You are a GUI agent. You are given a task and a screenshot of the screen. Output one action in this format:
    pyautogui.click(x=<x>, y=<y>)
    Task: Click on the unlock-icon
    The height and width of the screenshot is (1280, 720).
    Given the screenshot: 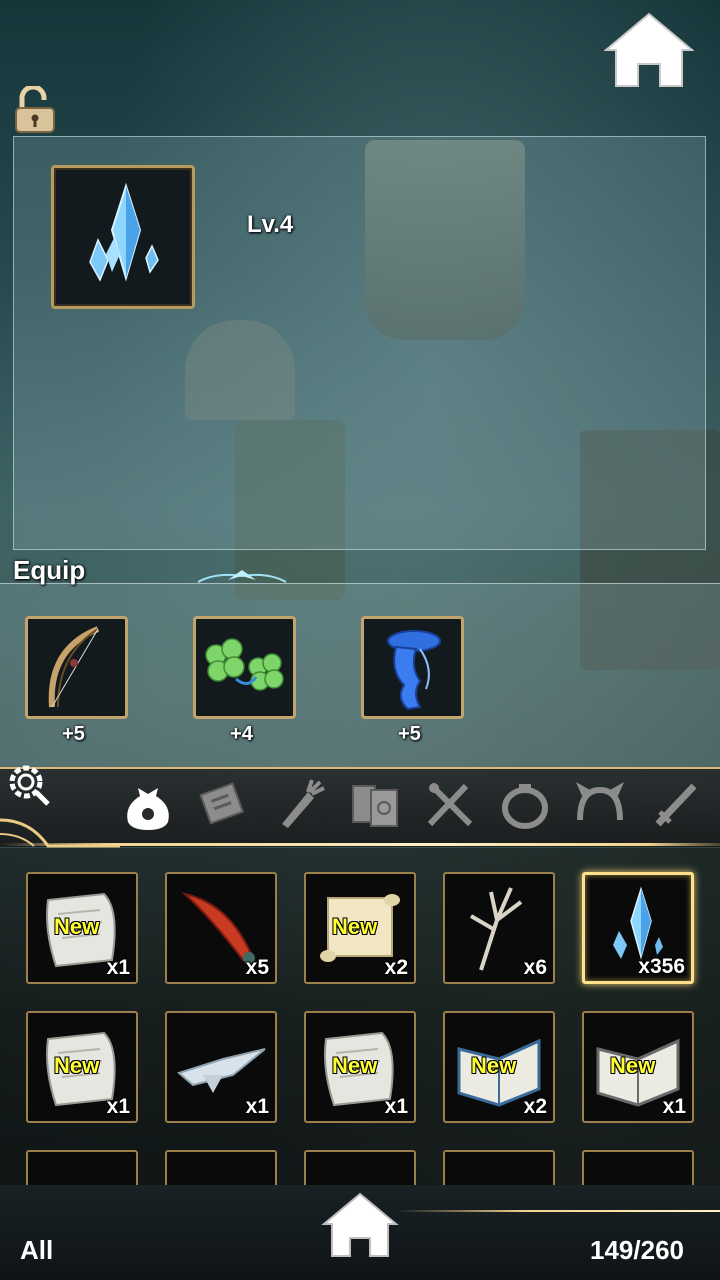 What is the action you would take?
    pyautogui.click(x=35, y=110)
    